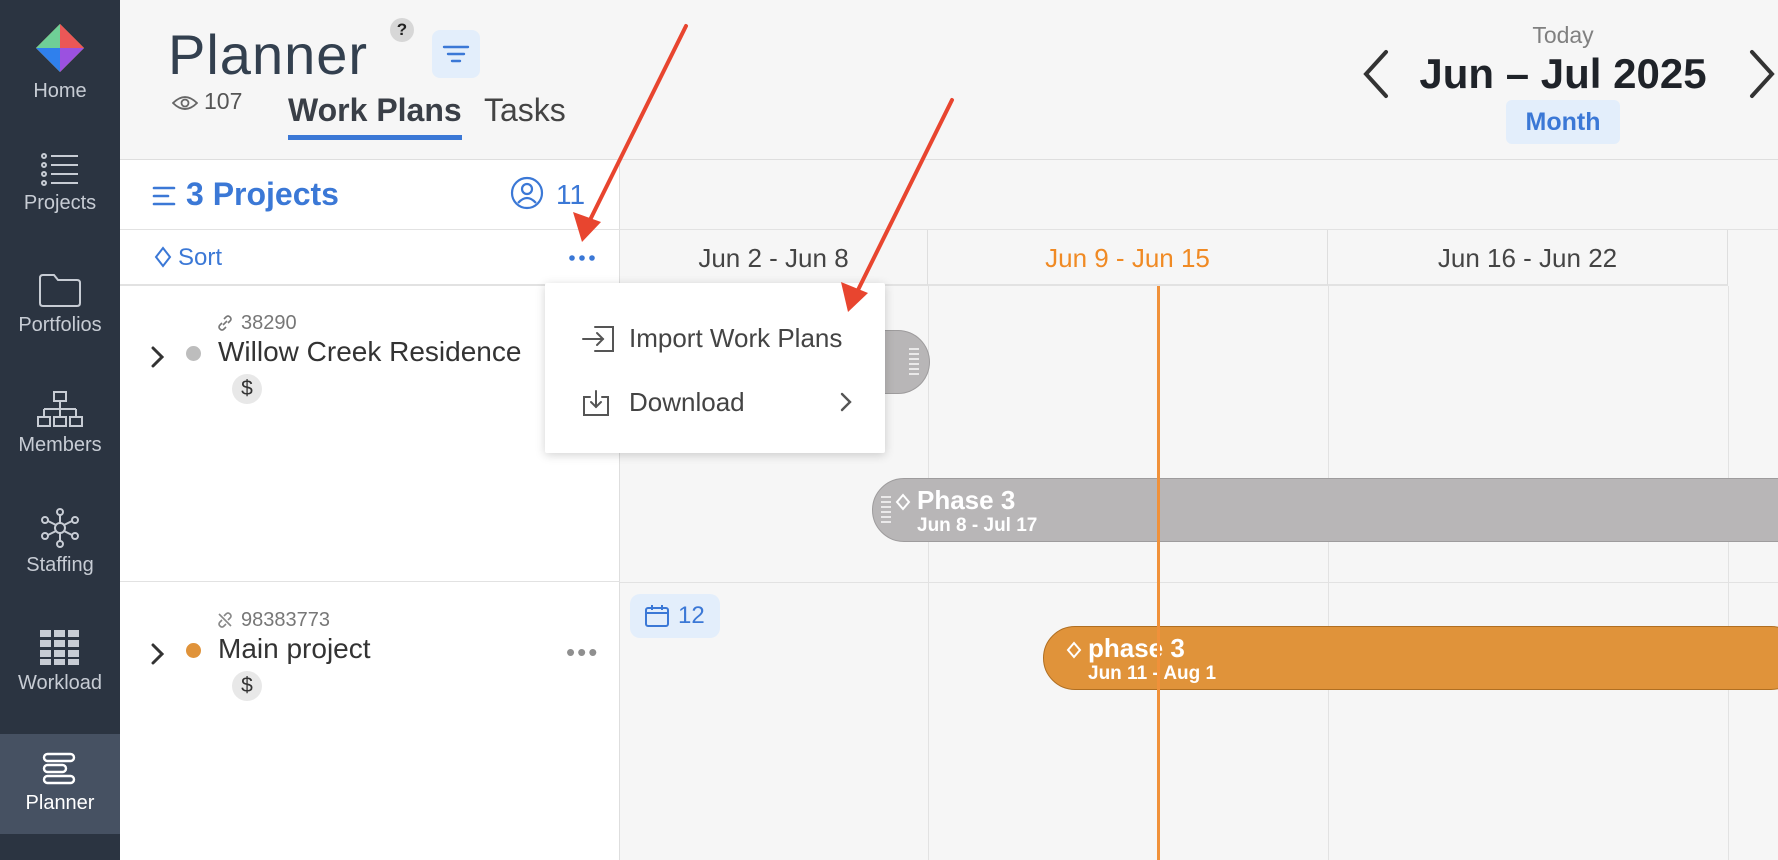 The height and width of the screenshot is (860, 1778). I want to click on menu-lines-icon, so click(164, 196).